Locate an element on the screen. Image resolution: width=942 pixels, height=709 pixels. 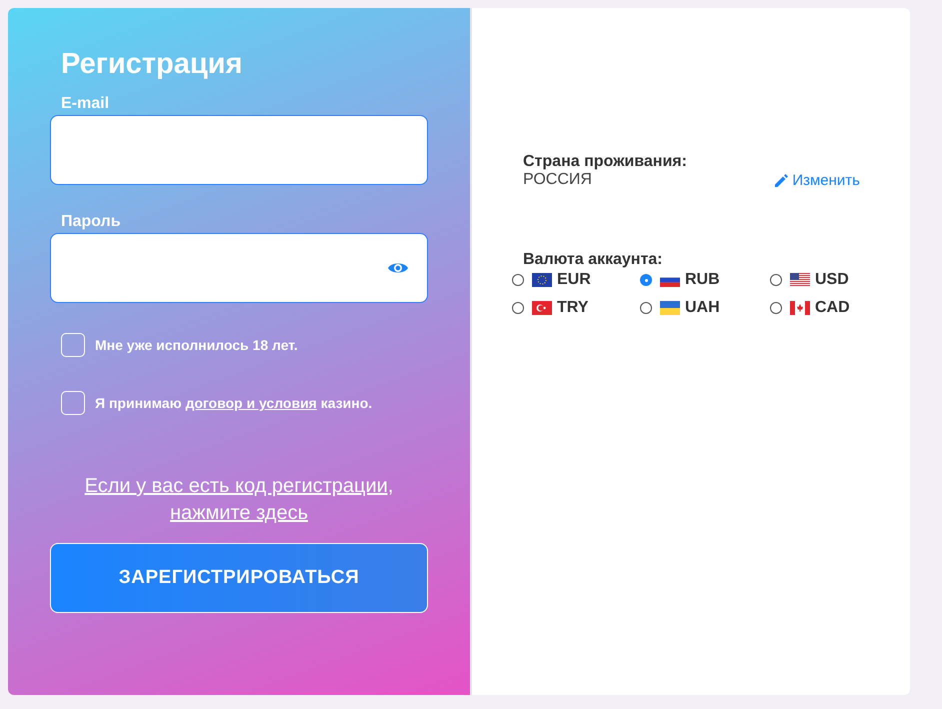
currency-option: EUR is located at coordinates (576, 280).